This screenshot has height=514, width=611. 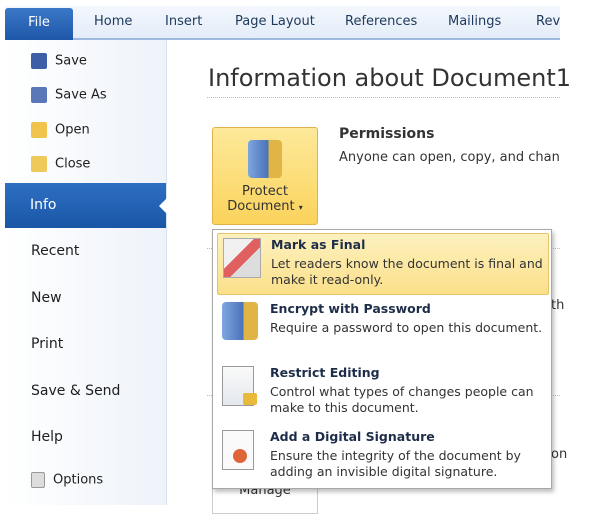 What do you see at coordinates (387, 134) in the screenshot?
I see `permissions-title: Permissions` at bounding box center [387, 134].